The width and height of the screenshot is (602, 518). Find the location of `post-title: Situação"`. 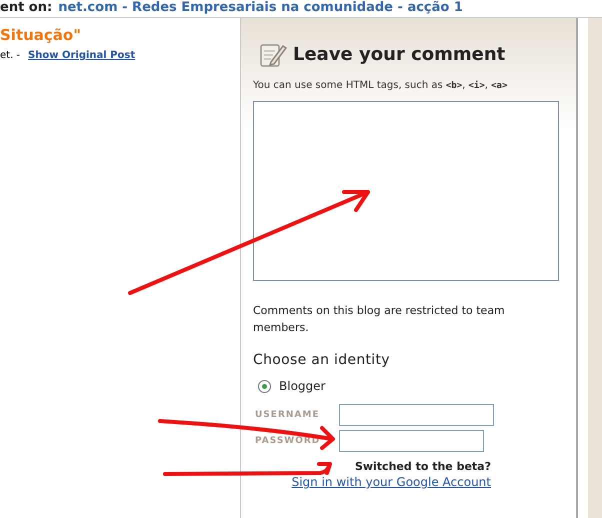

post-title: Situação" is located at coordinates (41, 35).